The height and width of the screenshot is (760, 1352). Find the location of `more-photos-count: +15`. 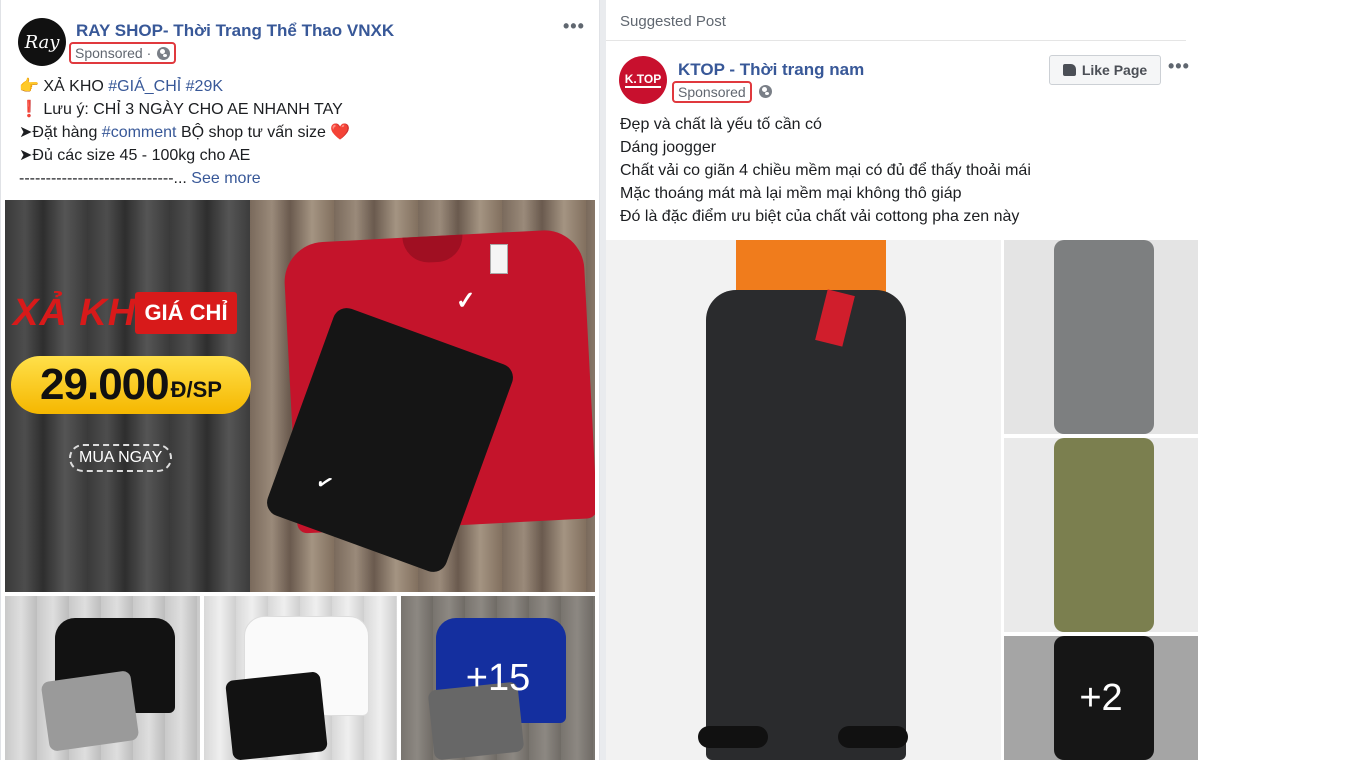

more-photos-count: +15 is located at coordinates (498, 678).